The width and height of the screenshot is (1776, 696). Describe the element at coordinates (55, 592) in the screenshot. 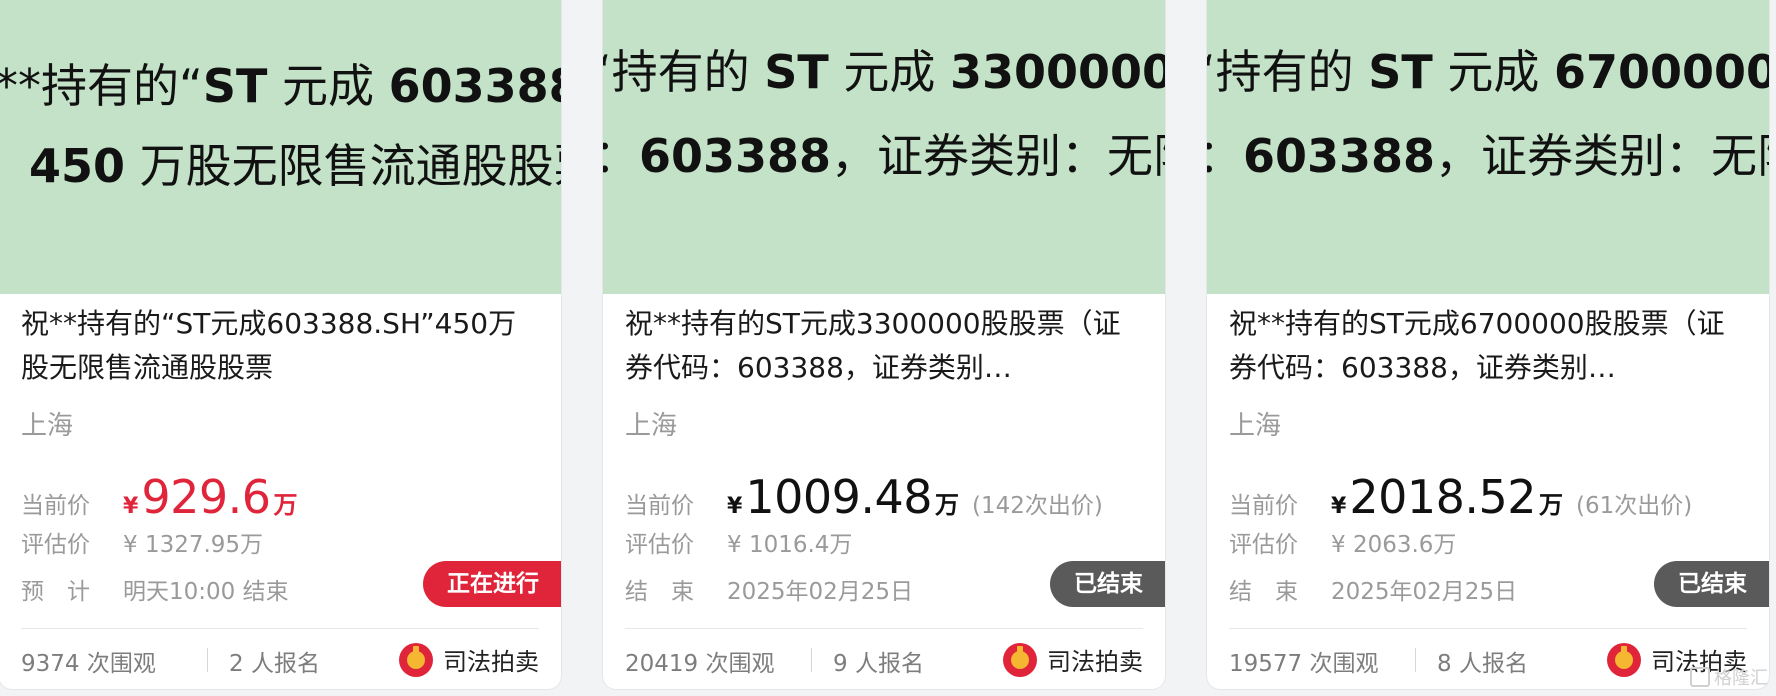

I see `end-label: 预 计` at that location.